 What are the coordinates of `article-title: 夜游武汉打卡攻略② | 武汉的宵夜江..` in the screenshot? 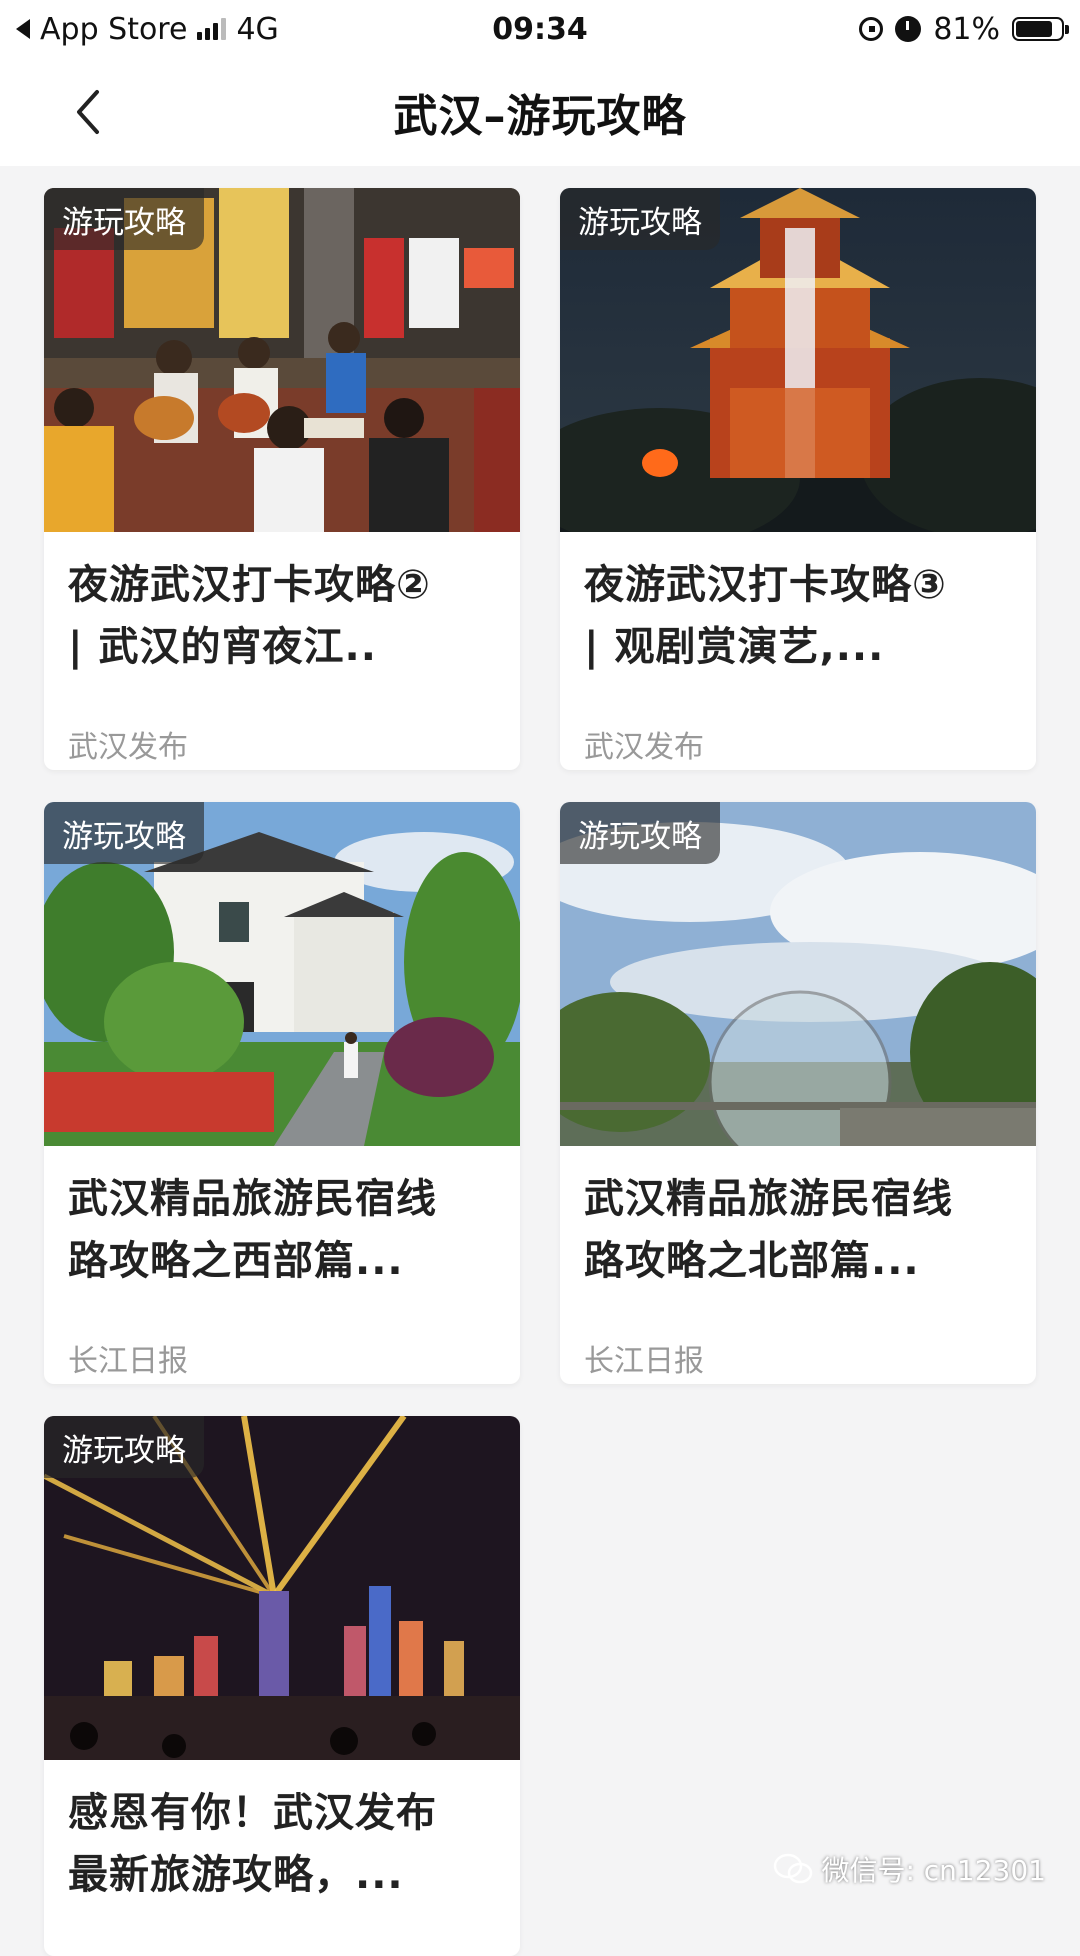 It's located at (283, 616).